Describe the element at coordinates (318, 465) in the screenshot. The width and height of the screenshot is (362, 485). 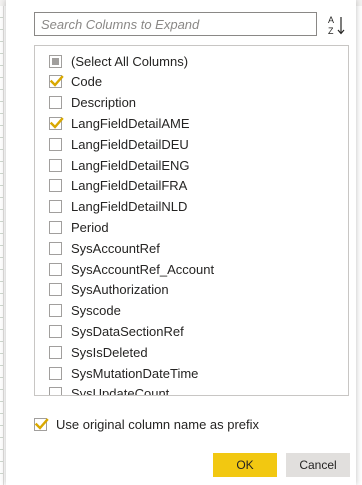
I see `cancel-button: Cancel` at that location.